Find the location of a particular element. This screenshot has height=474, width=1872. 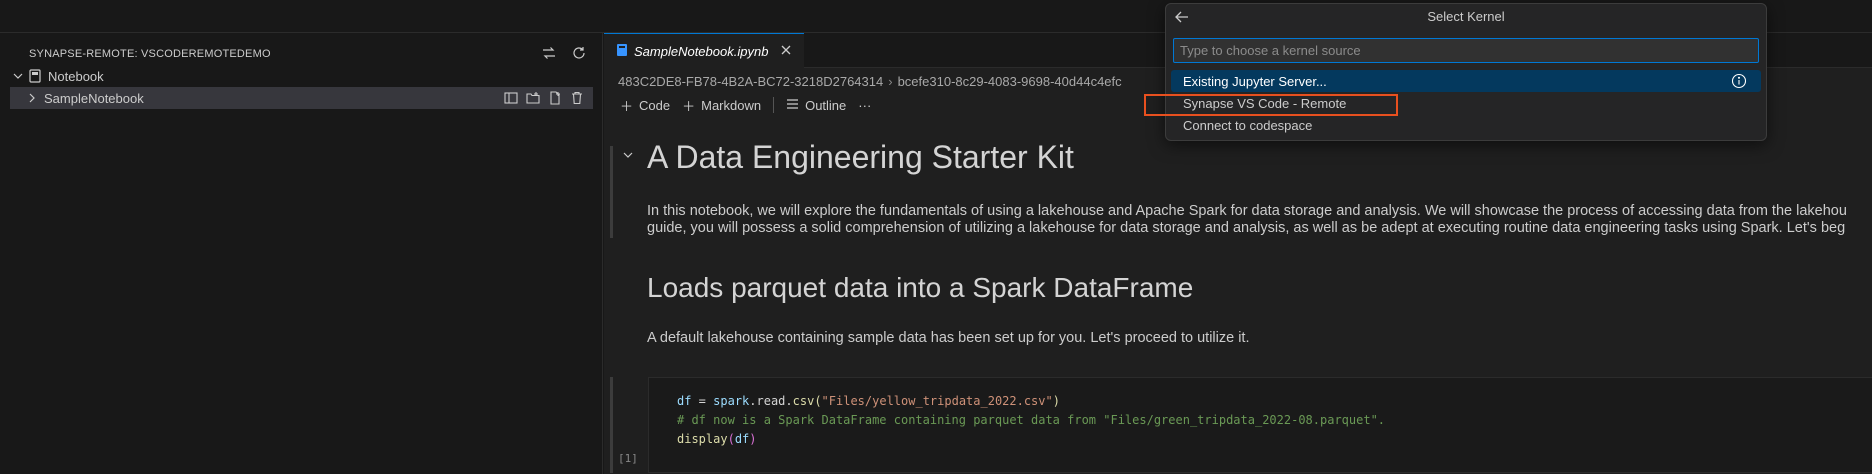

code-token: "Files/yellow_tripdata_2022.csv" is located at coordinates (937, 401).